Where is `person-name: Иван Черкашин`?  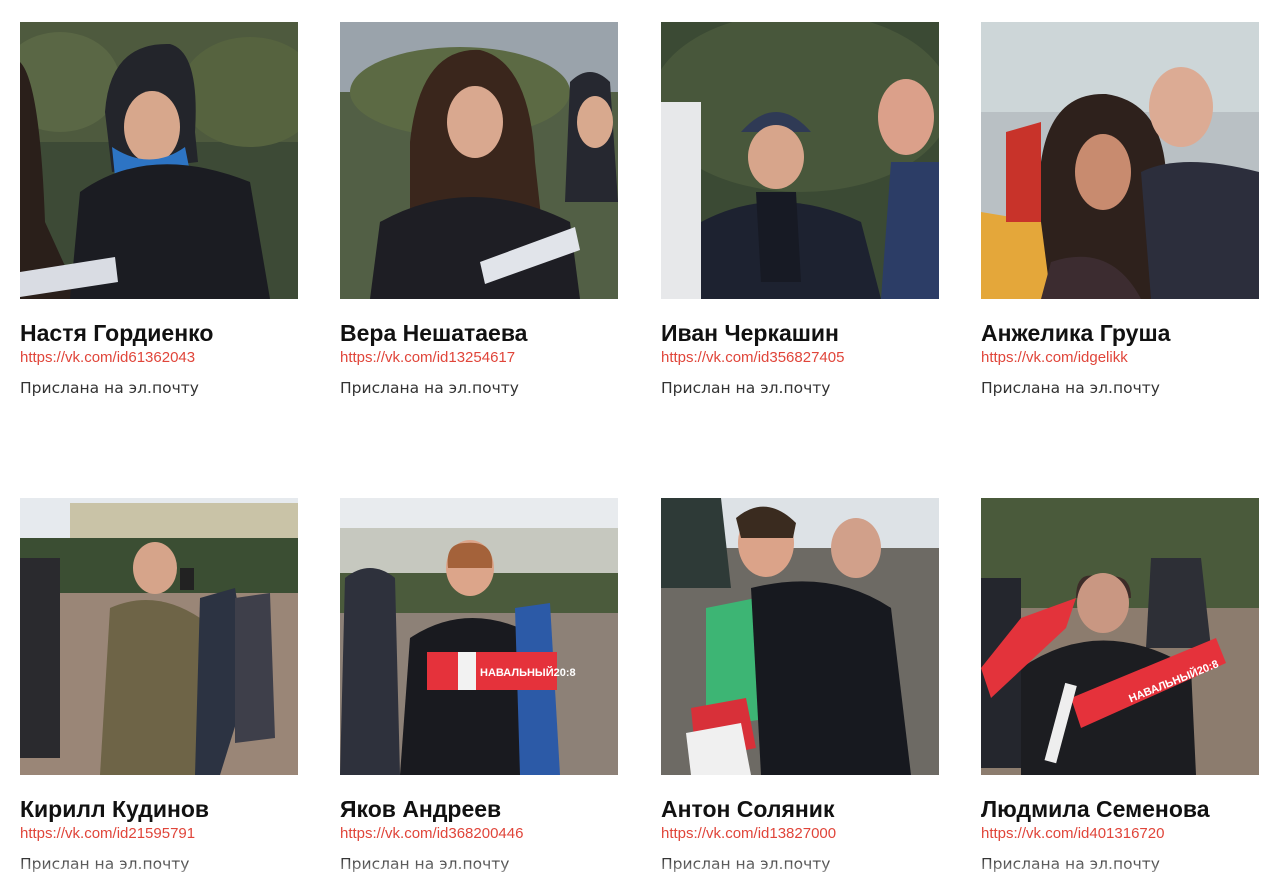
person-name: Иван Черкашин is located at coordinates (750, 333).